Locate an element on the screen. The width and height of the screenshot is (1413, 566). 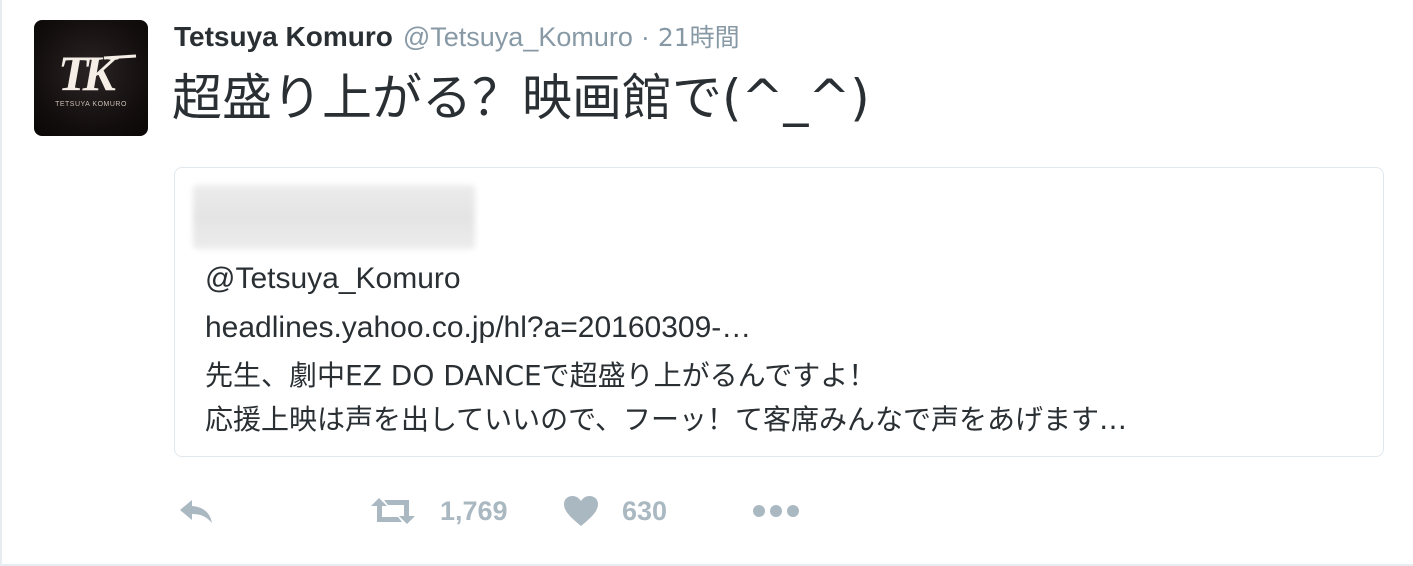
quoted-mention: @Tetsuya_Komuro is located at coordinates (333, 279).